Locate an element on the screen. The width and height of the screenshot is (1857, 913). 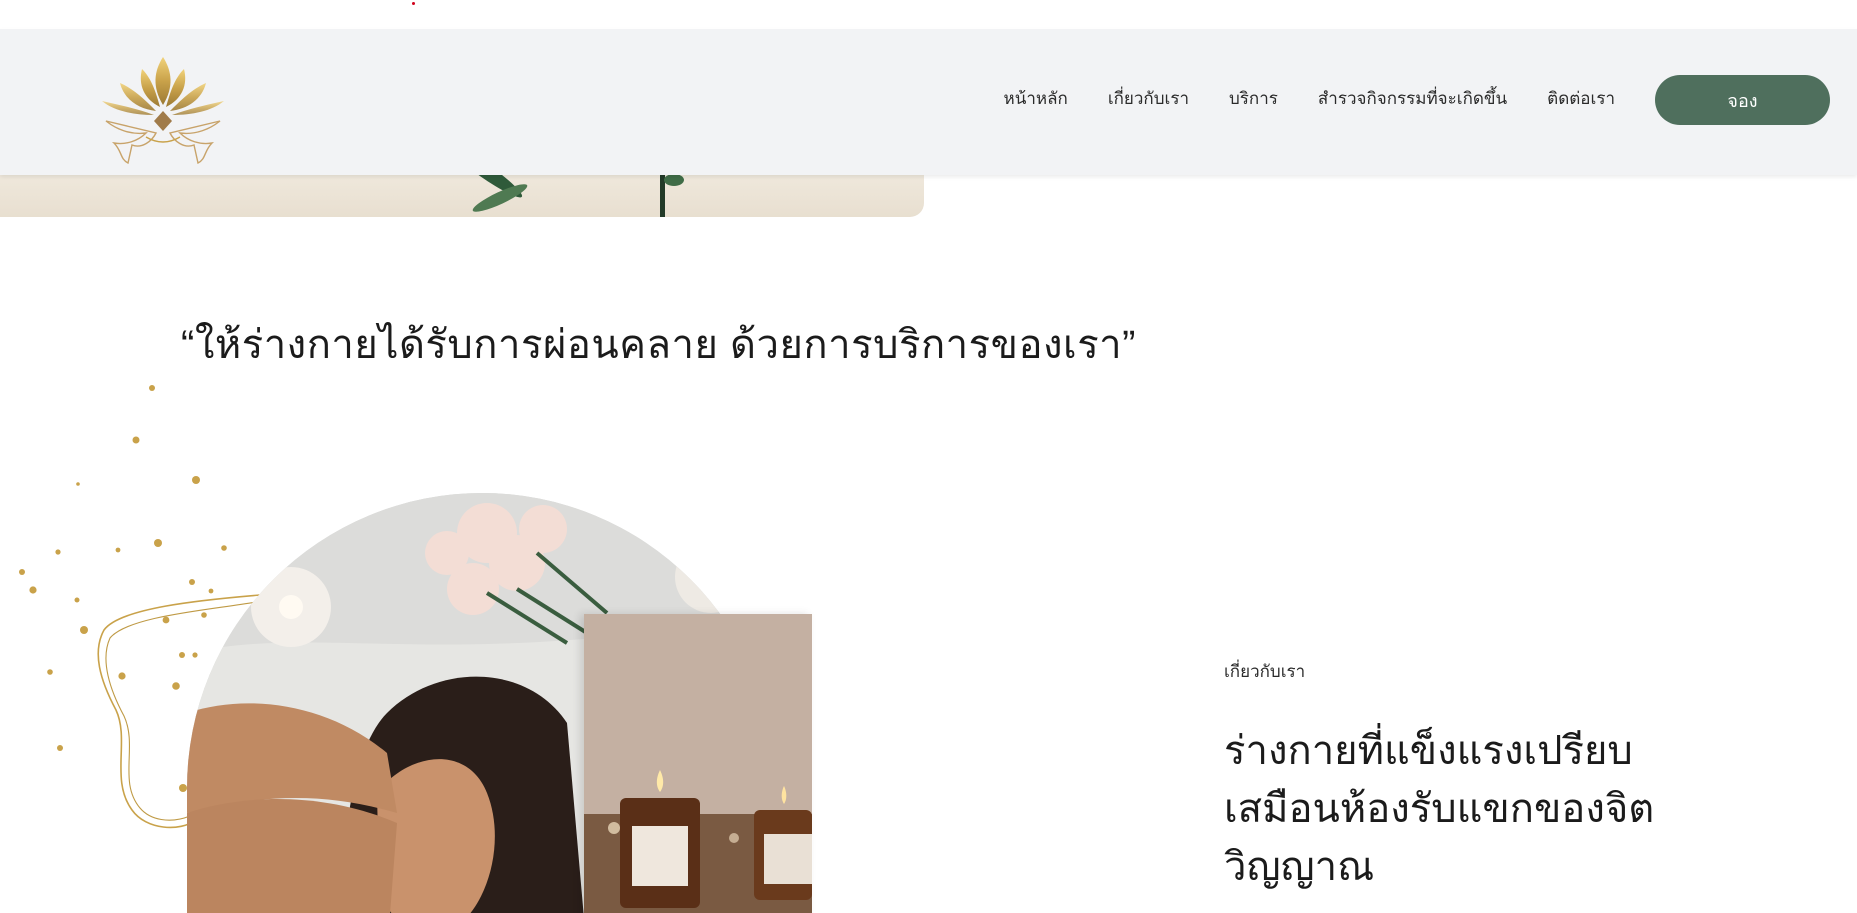
top-strip is located at coordinates (928, 14).